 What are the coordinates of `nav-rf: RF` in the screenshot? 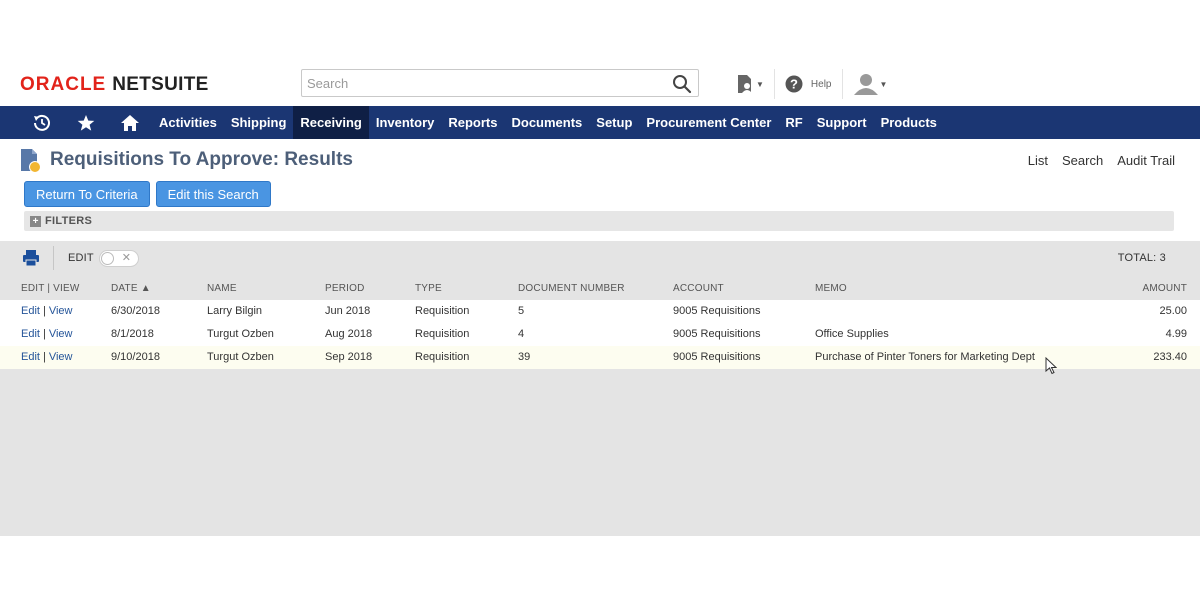 It's located at (793, 122).